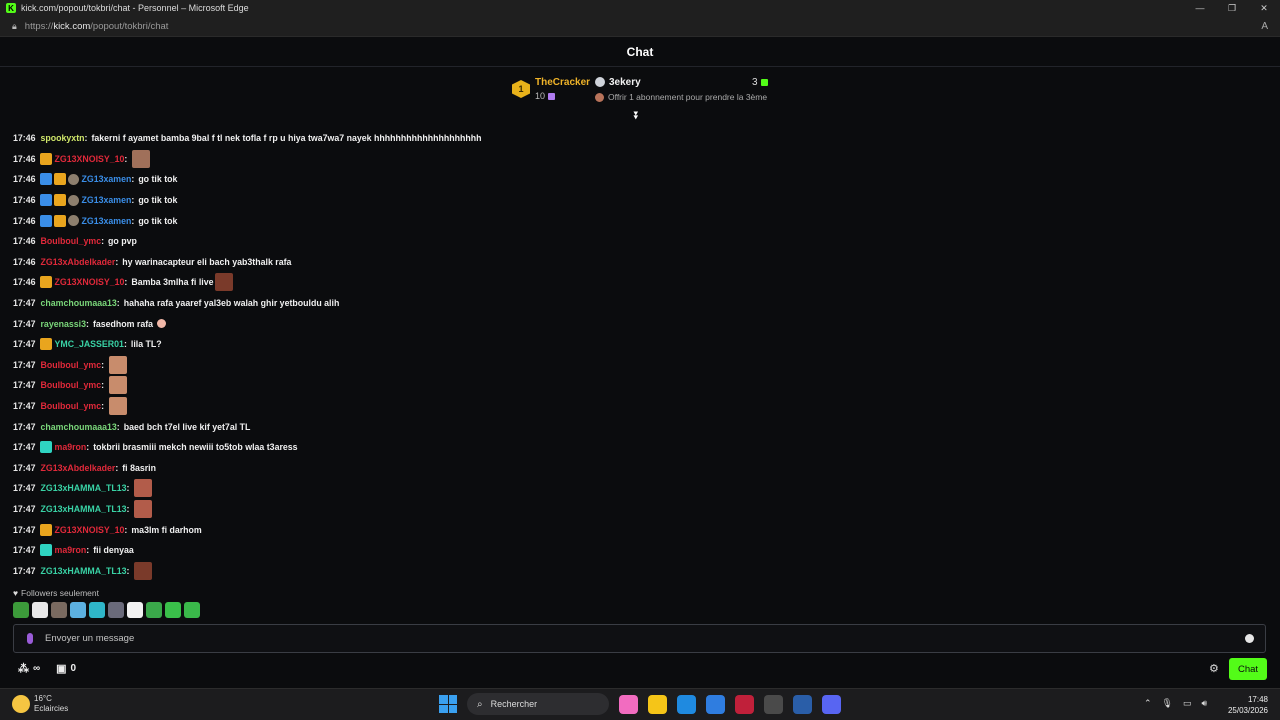  What do you see at coordinates (16, 593) in the screenshot?
I see `heart-icon: ♥` at bounding box center [16, 593].